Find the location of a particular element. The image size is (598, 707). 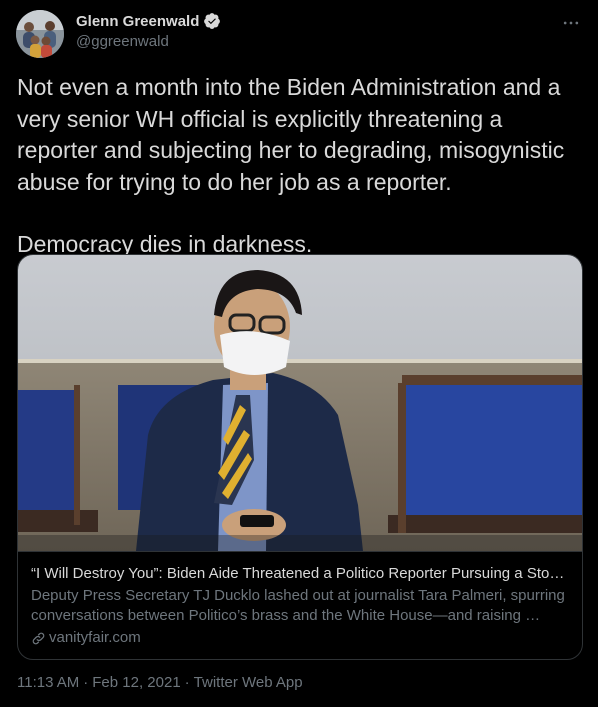

author-handle: @ggreenwald is located at coordinates (122, 41).